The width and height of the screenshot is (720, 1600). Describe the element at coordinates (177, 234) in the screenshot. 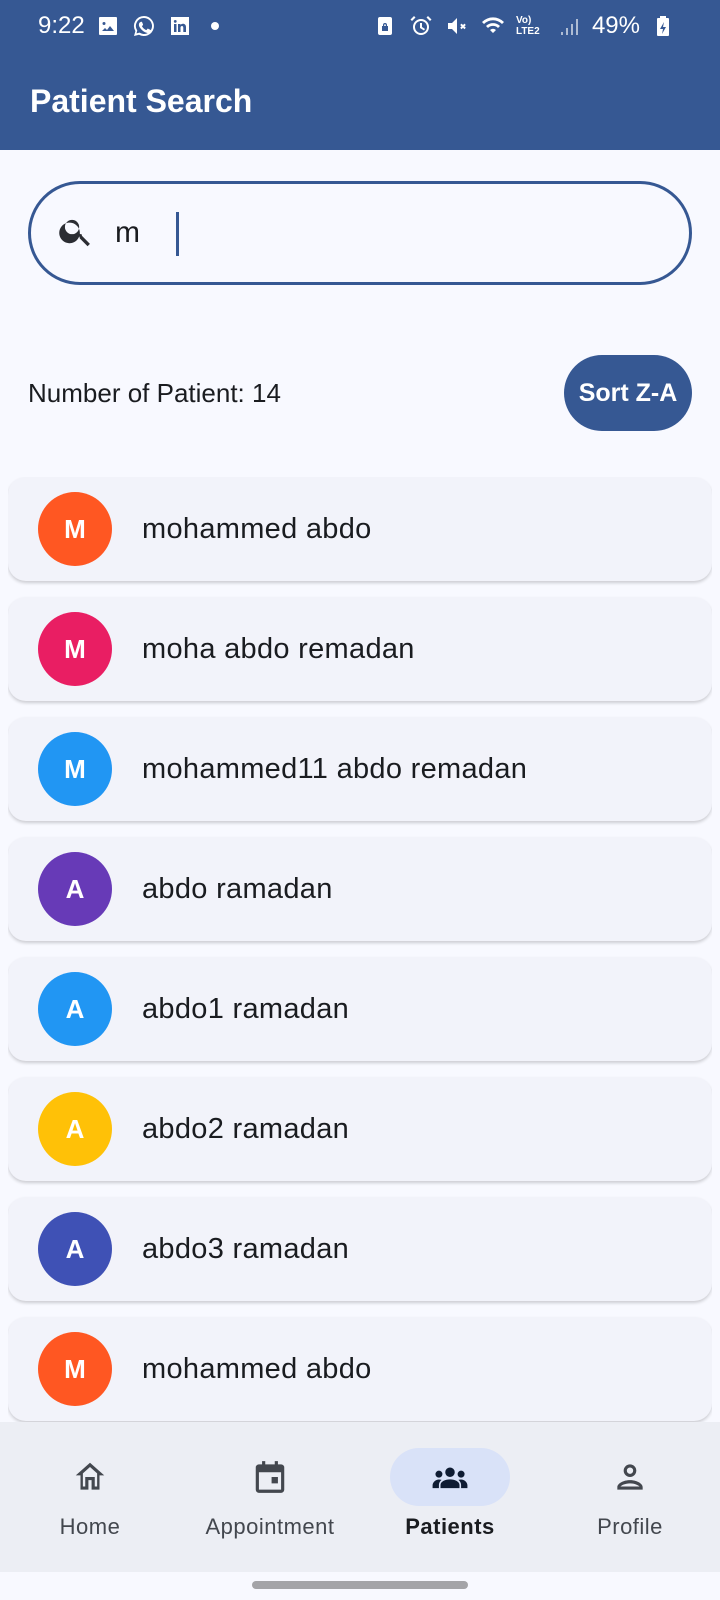

I see `text-cursor` at that location.